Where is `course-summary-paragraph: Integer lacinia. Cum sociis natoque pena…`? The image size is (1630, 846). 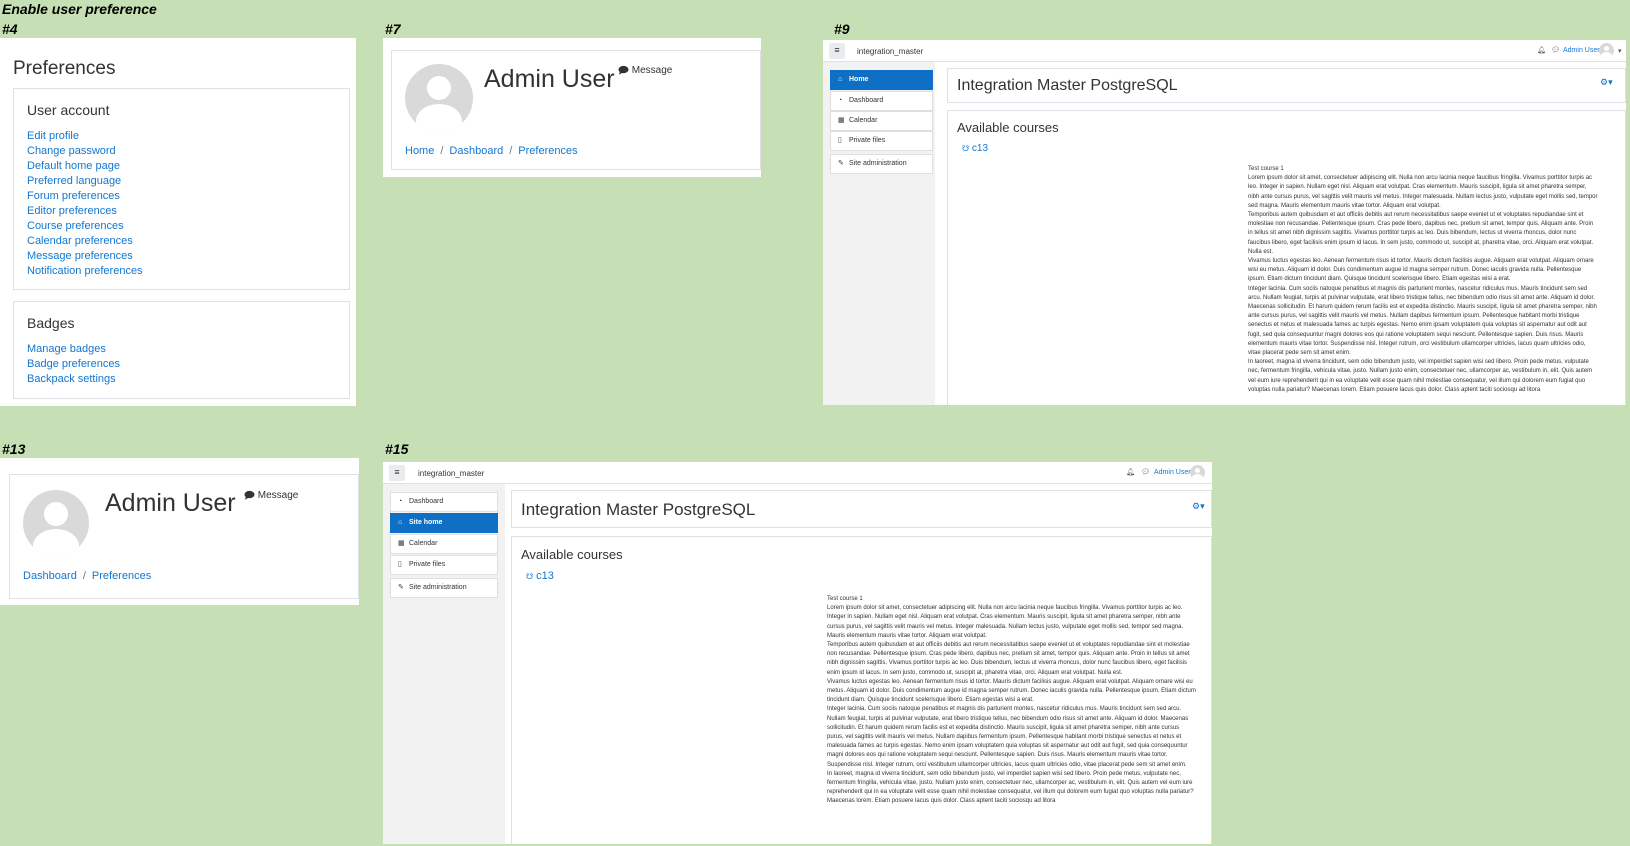
course-summary-paragraph: Integer lacinia. Cum sociis natoque pena… is located at coordinates (1422, 321).